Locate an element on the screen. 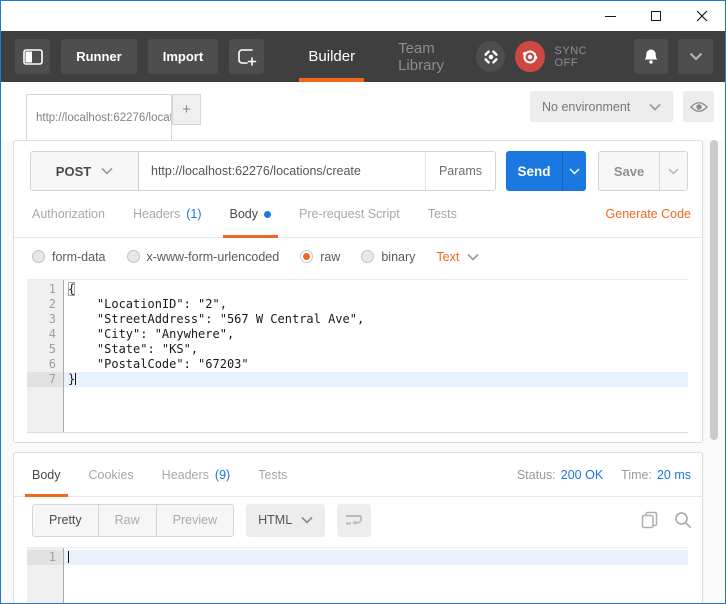 This screenshot has height=604, width=726. view-mode-raw: Raw is located at coordinates (128, 520).